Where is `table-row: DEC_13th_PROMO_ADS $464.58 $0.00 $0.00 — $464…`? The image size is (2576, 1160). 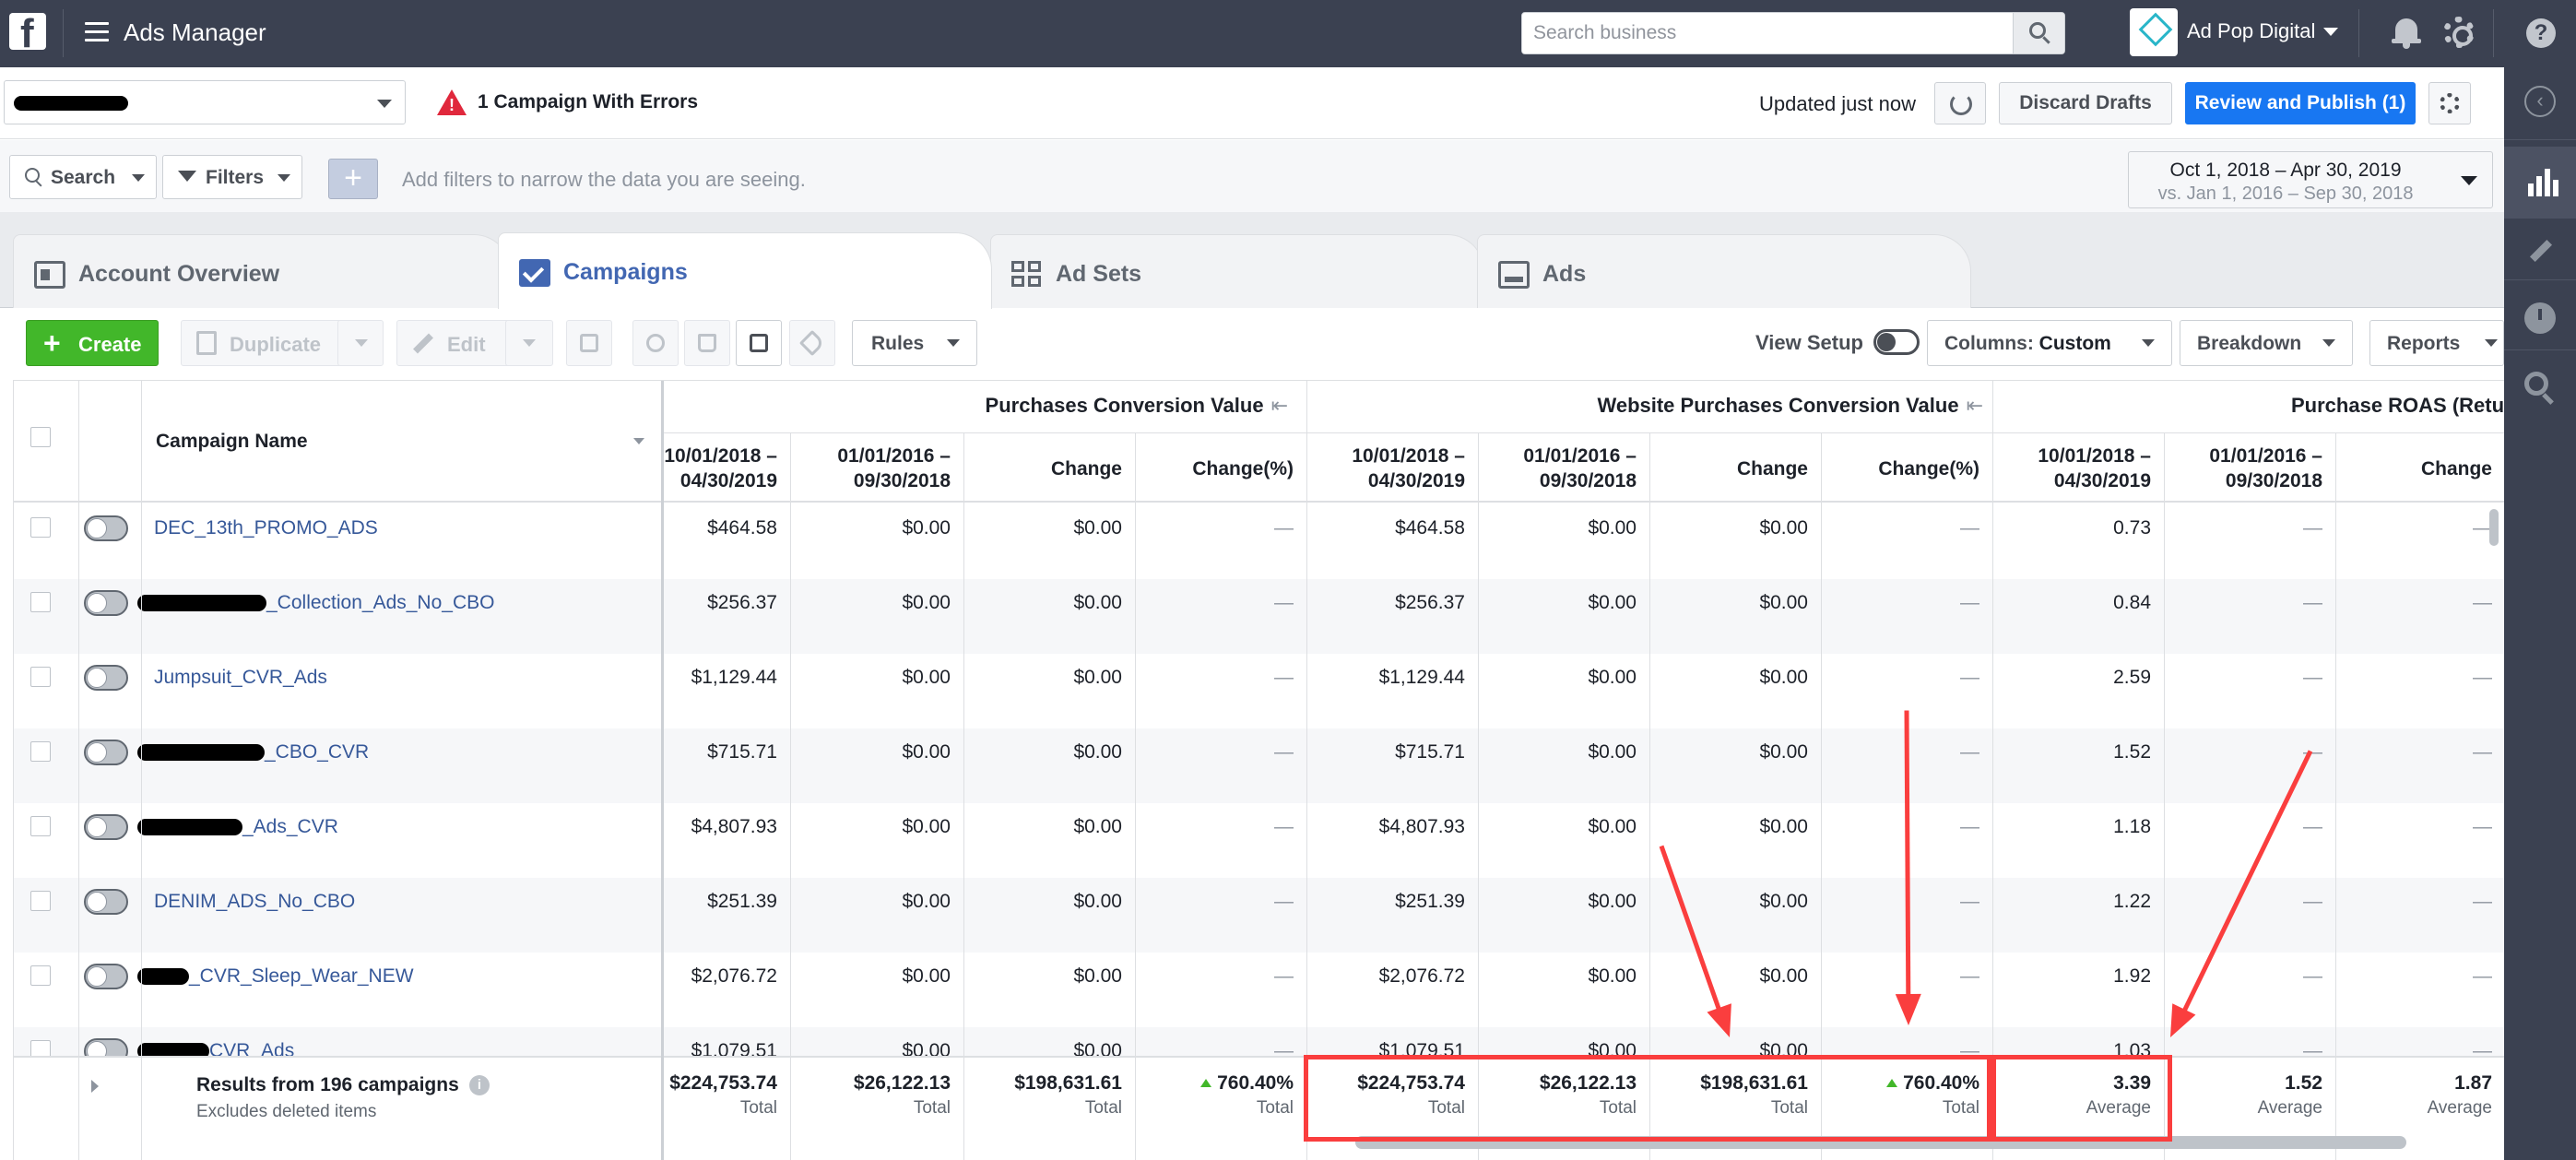
table-row: DEC_13th_PROMO_ADS $464.58 $0.00 $0.00 — $464… is located at coordinates (1259, 541).